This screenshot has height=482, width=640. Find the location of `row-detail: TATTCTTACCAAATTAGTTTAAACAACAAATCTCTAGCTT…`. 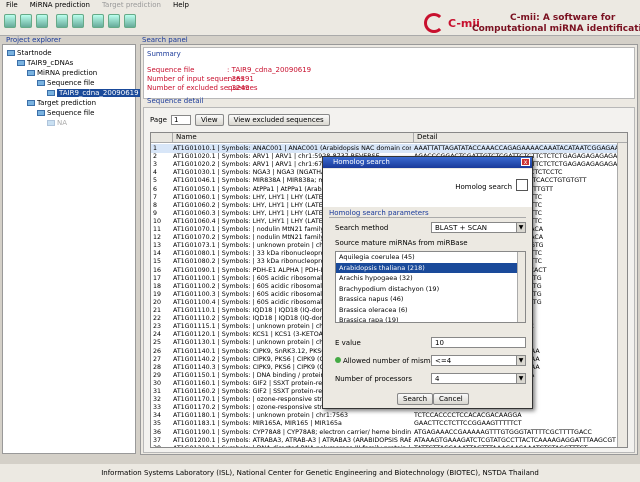

row-detail: TATTCTTACCAAATTAGTTTAAACAACAAATCTCTAGCTT… is located at coordinates (520, 445).